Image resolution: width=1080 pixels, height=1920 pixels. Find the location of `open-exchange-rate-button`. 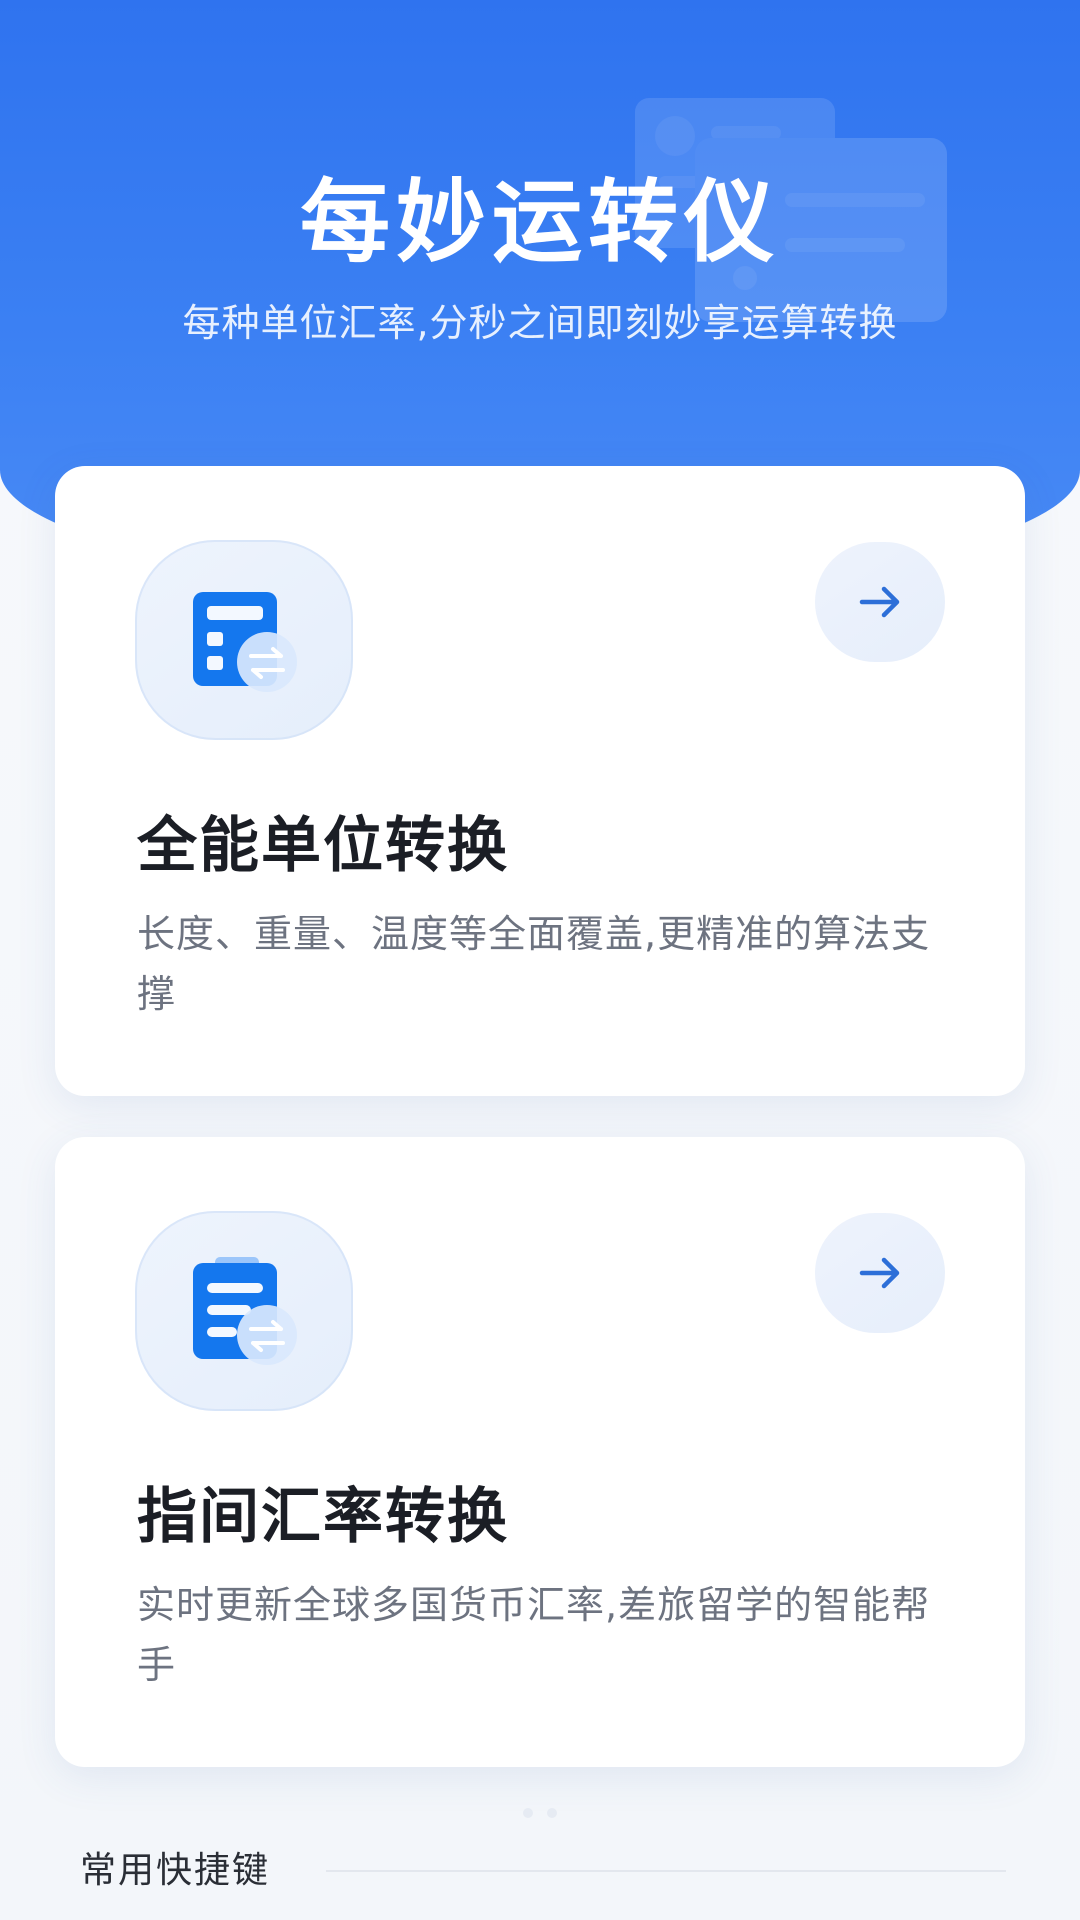

open-exchange-rate-button is located at coordinates (880, 1273).